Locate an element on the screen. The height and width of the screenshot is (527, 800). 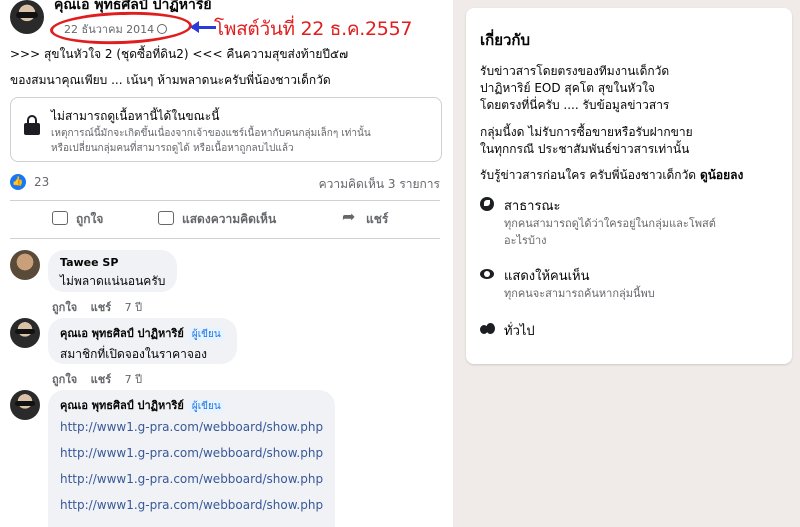
author-avatar is located at coordinates (27, 17).